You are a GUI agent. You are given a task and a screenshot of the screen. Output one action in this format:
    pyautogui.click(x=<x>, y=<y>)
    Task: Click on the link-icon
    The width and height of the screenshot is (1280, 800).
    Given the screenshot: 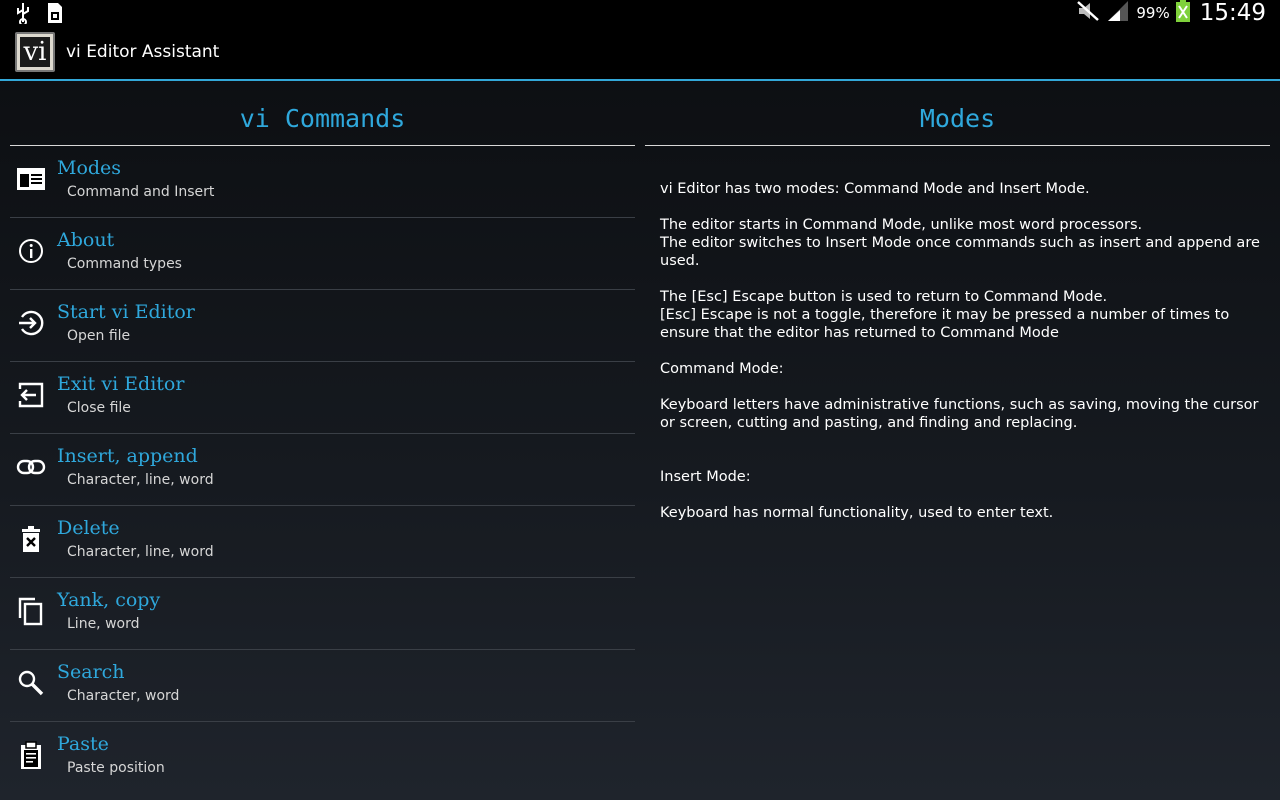 What is the action you would take?
    pyautogui.click(x=31, y=467)
    